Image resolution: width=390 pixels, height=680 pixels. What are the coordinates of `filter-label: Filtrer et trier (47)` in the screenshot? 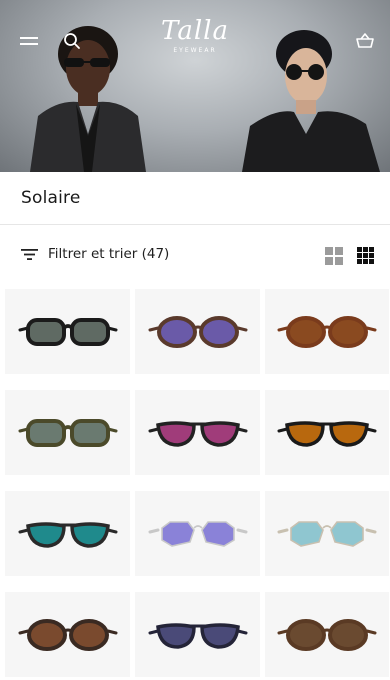 It's located at (109, 254).